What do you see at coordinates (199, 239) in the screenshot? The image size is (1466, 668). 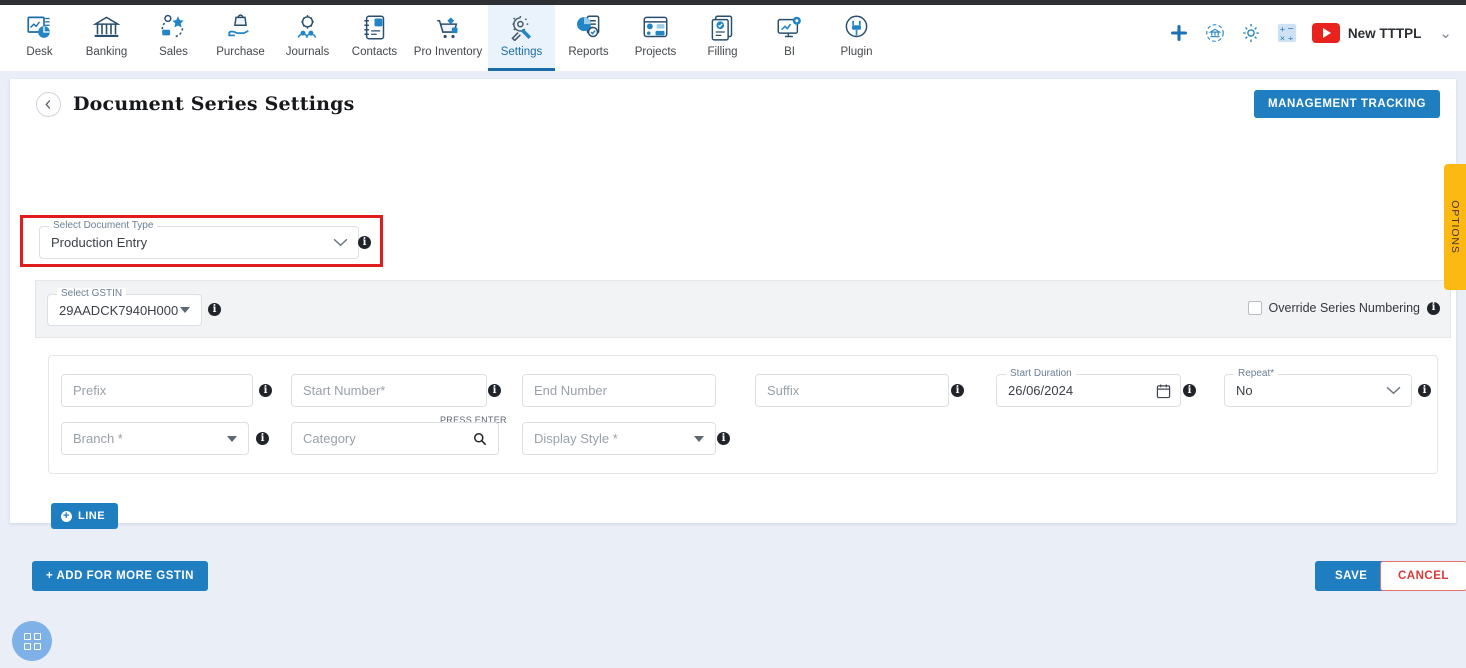 I see `select-document-type-dropdown: Select Document Type Production Entry` at bounding box center [199, 239].